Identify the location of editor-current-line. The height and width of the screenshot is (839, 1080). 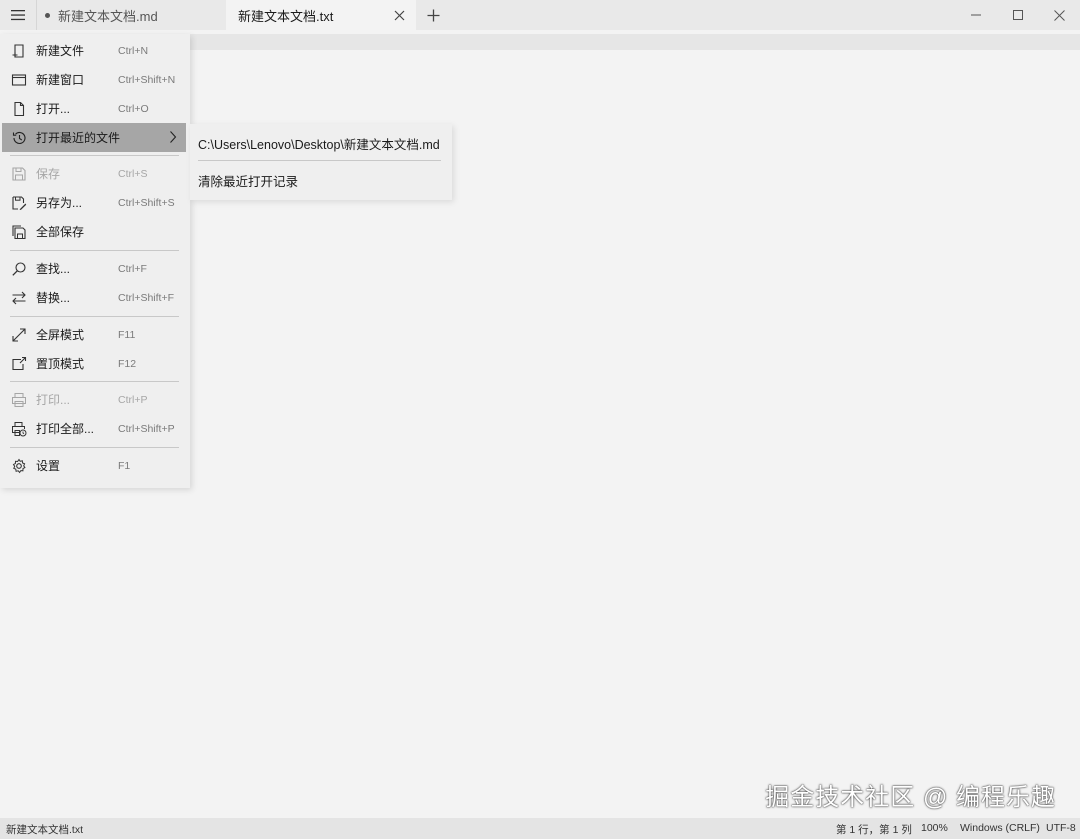
(635, 42).